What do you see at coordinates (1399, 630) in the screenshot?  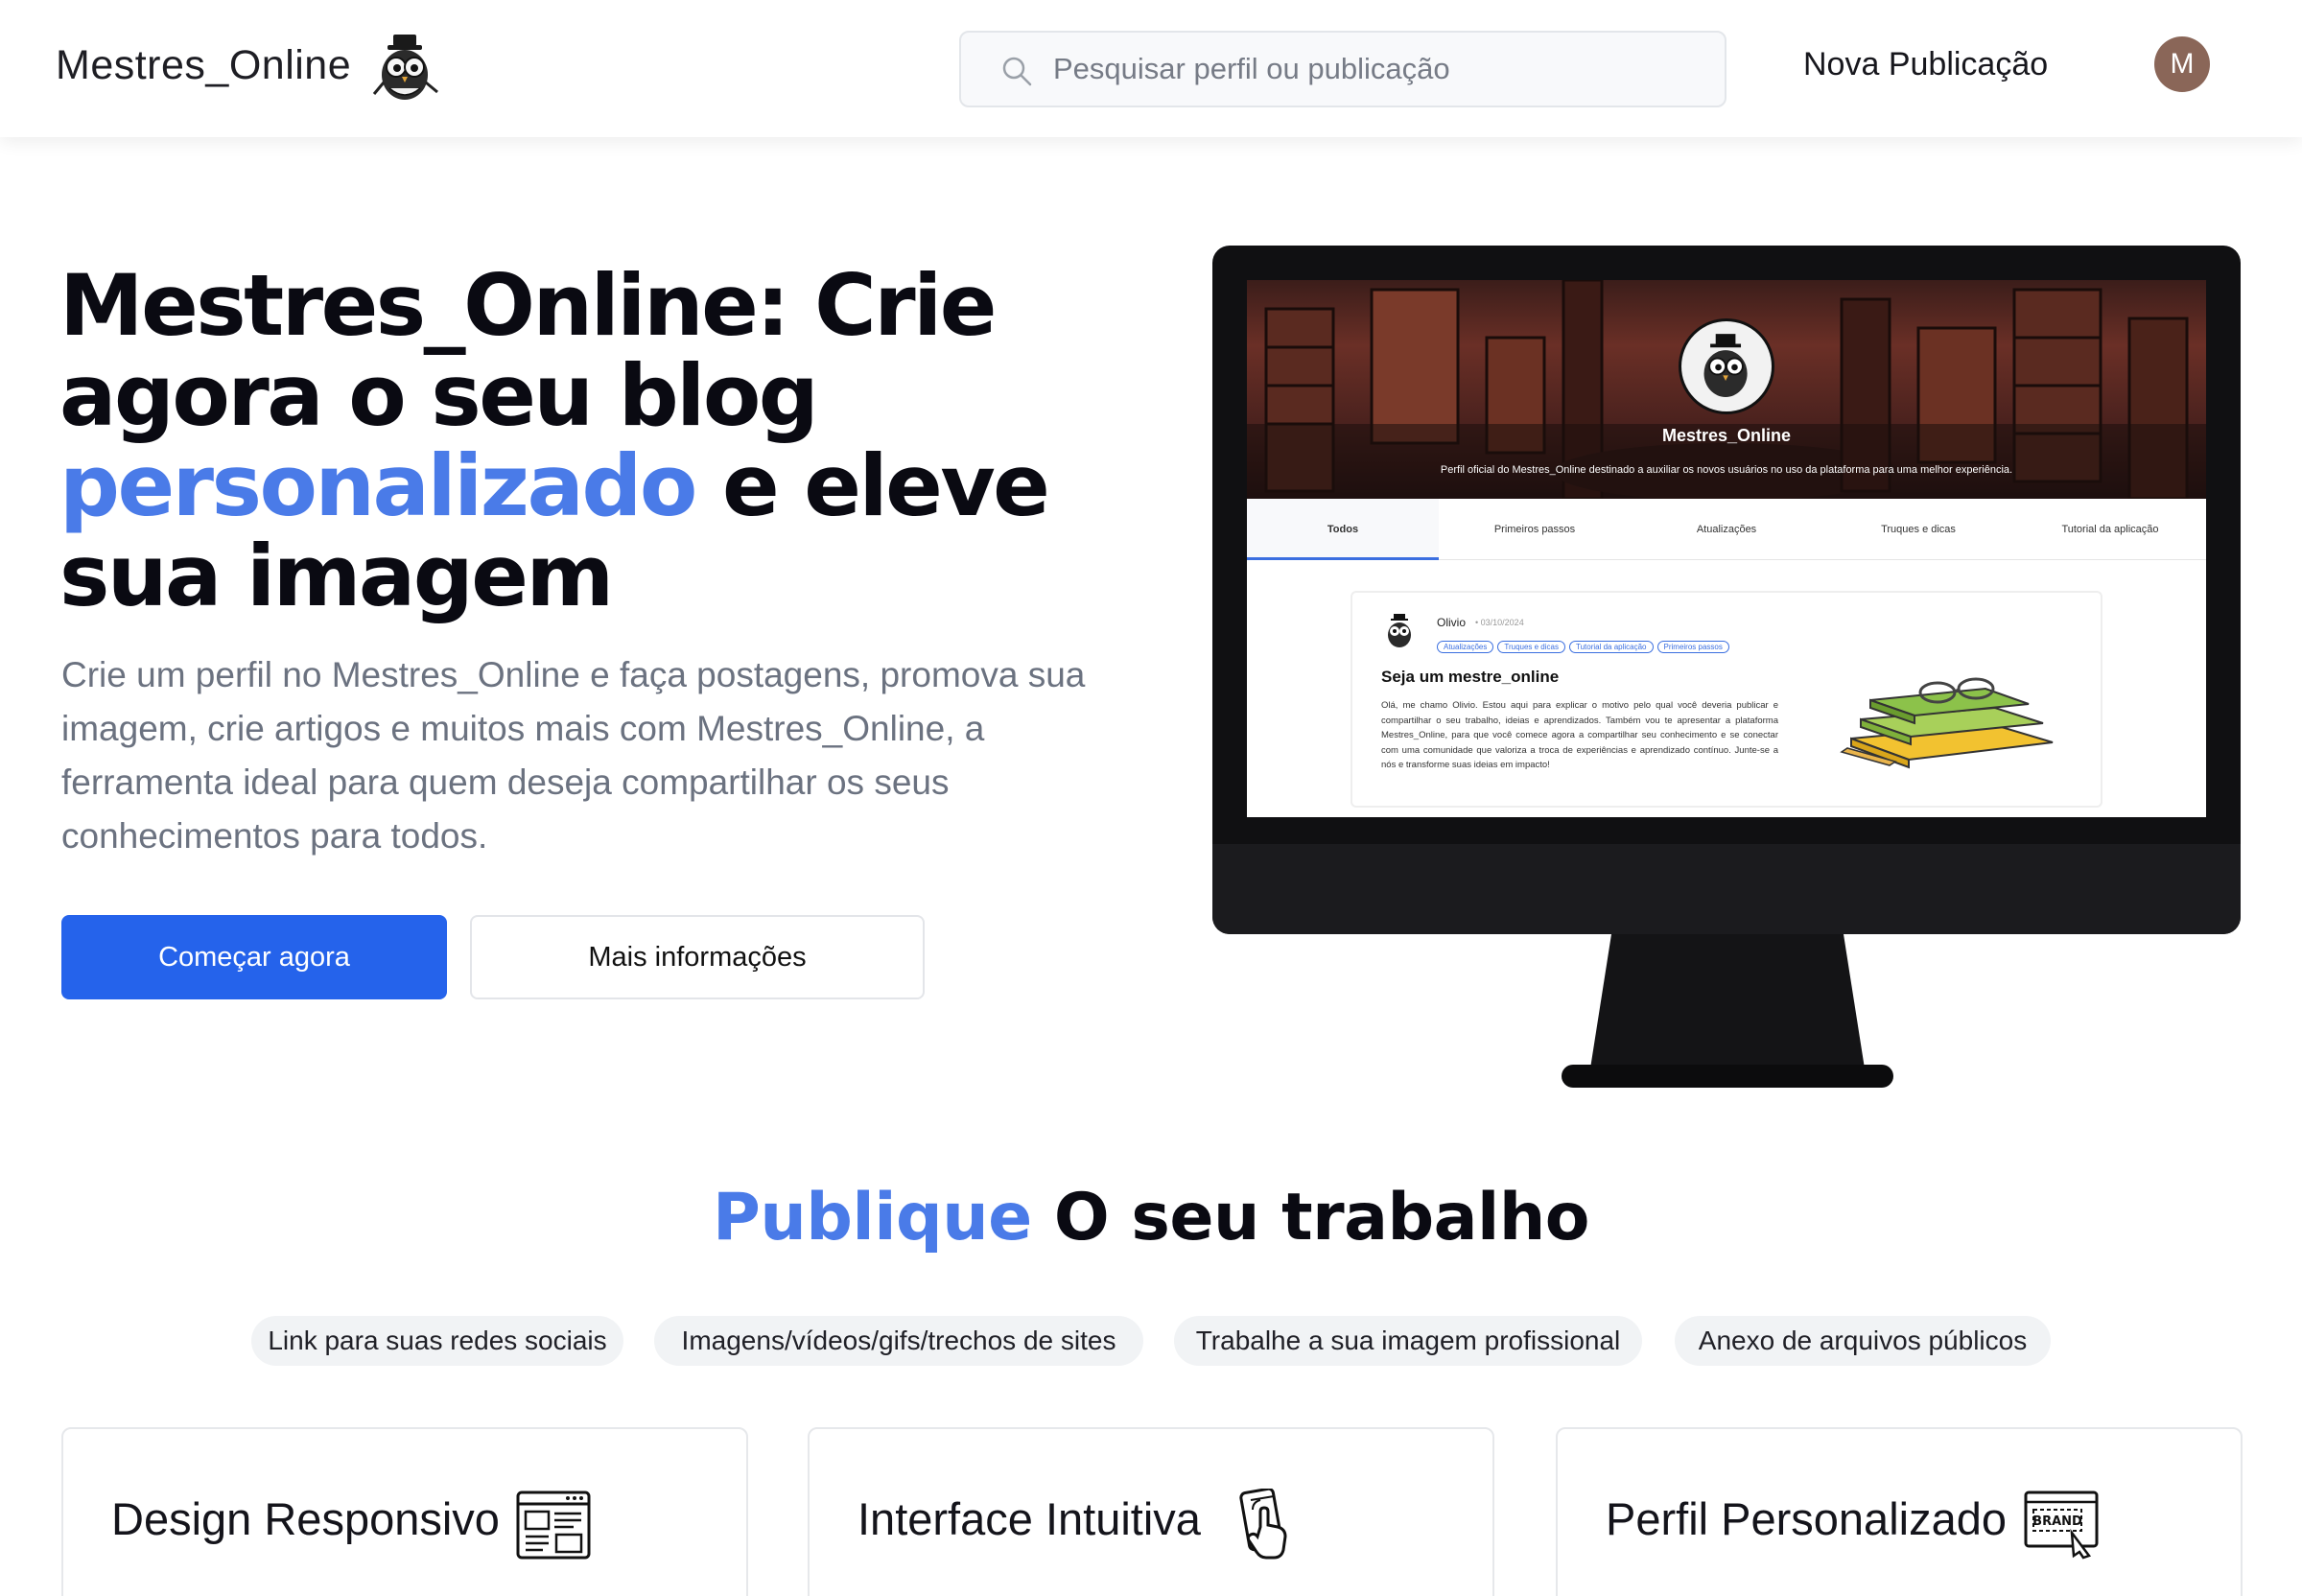 I see `author-owl-icon` at bounding box center [1399, 630].